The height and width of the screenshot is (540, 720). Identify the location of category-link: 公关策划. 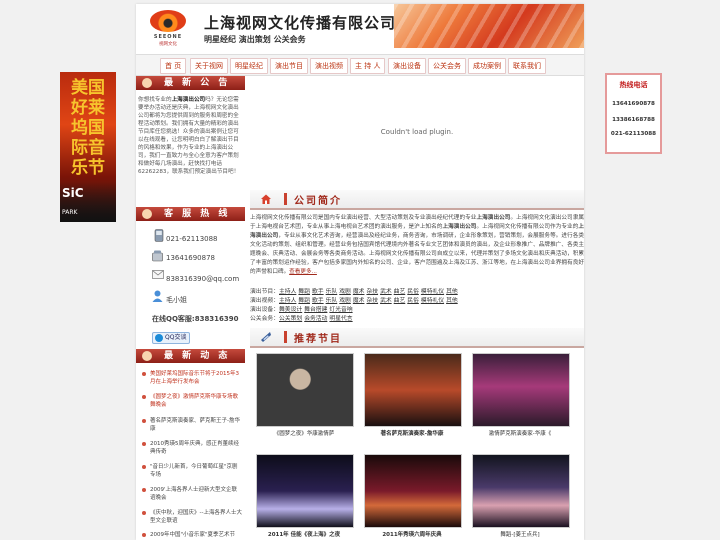
(290, 319).